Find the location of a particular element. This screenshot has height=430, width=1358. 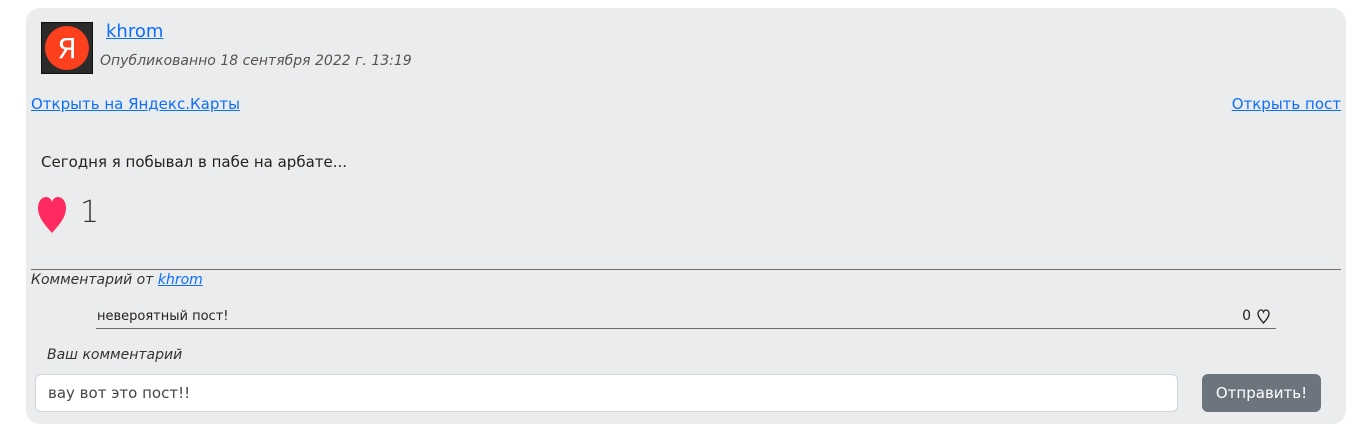

comment-text: невероятный пост! is located at coordinates (163, 316).